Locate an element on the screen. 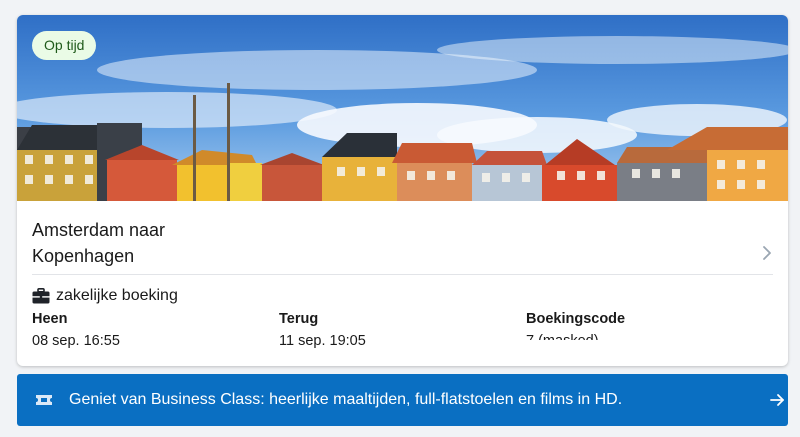 The height and width of the screenshot is (437, 800). arrow-right-icon is located at coordinates (777, 400).